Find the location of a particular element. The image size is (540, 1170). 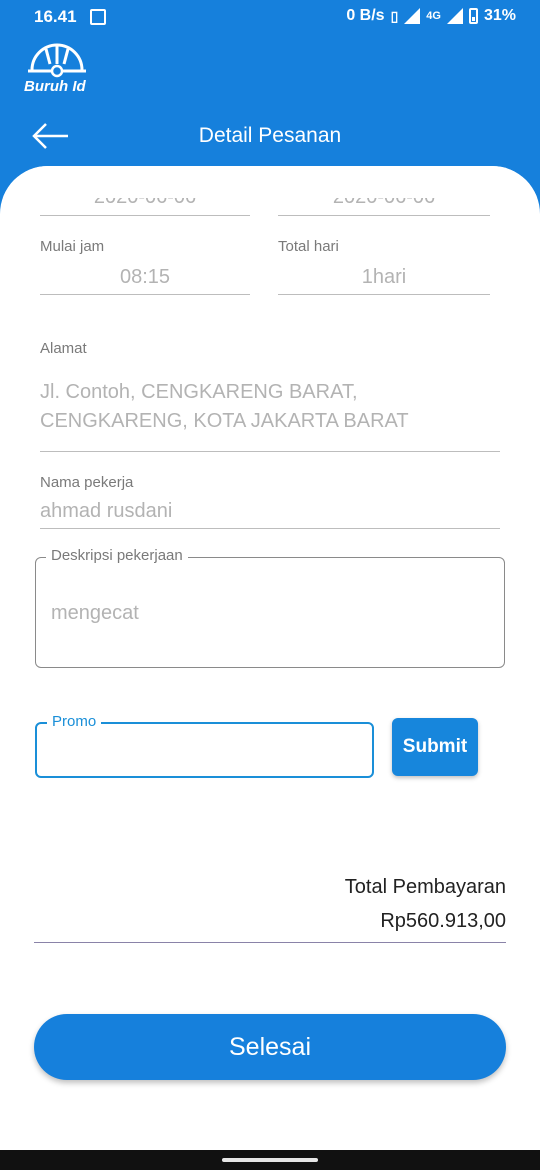

worker-name-underline is located at coordinates (270, 528).